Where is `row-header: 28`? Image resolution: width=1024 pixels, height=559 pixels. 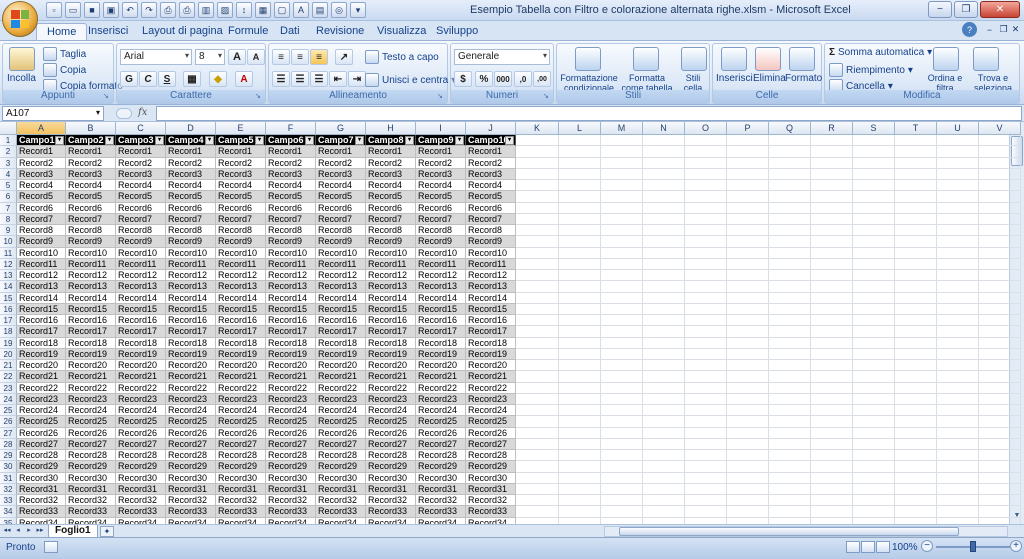
row-header: 28 is located at coordinates (8, 444).